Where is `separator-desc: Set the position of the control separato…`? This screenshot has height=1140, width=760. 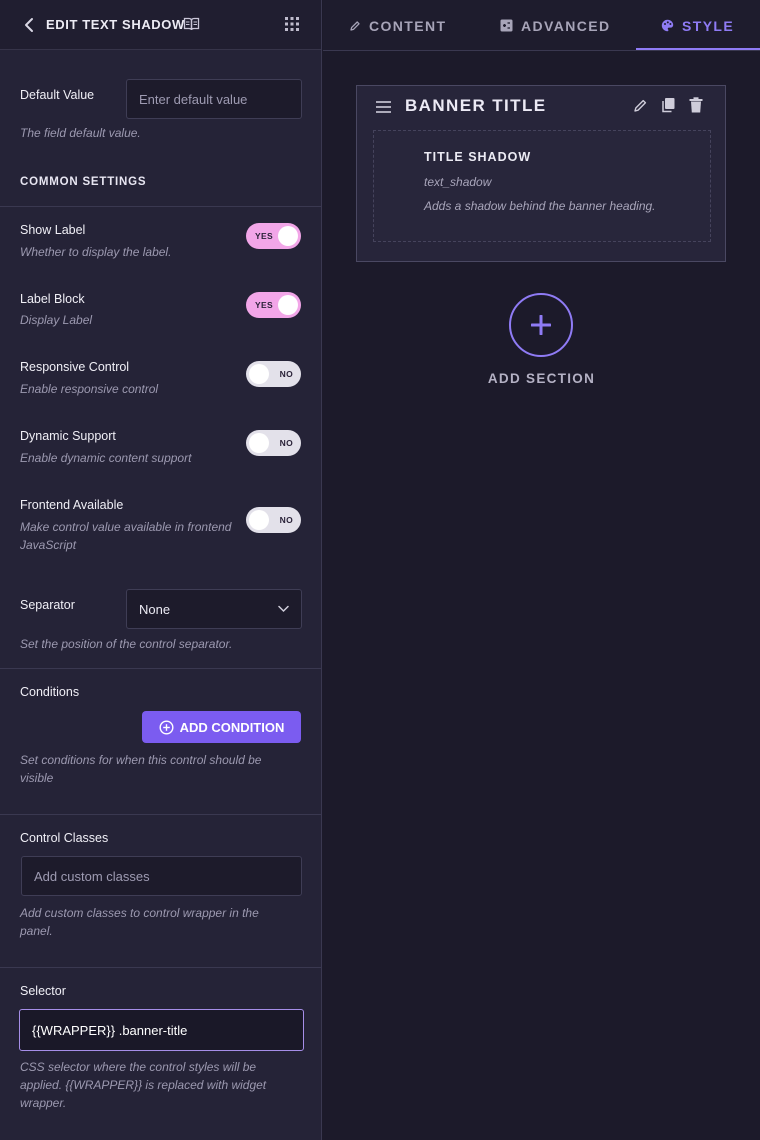 separator-desc: Set the position of the control separato… is located at coordinates (126, 644).